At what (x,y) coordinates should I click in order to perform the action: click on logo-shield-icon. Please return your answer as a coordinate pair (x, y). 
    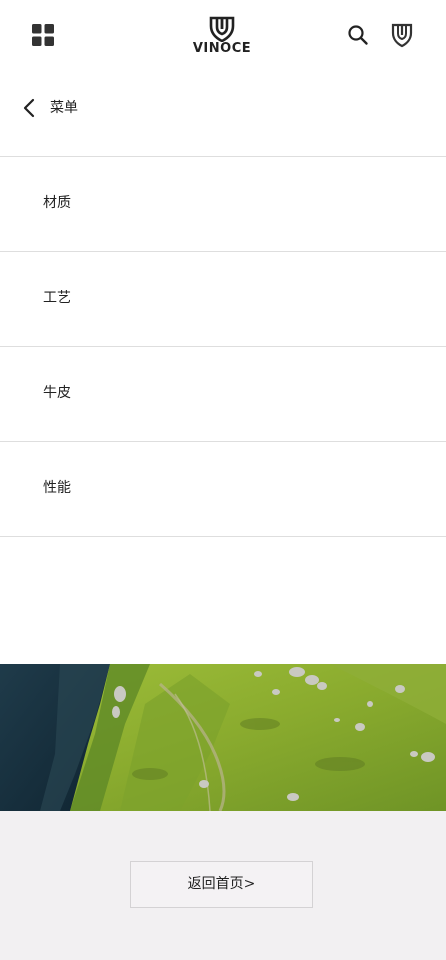
    Looking at the image, I should click on (222, 29).